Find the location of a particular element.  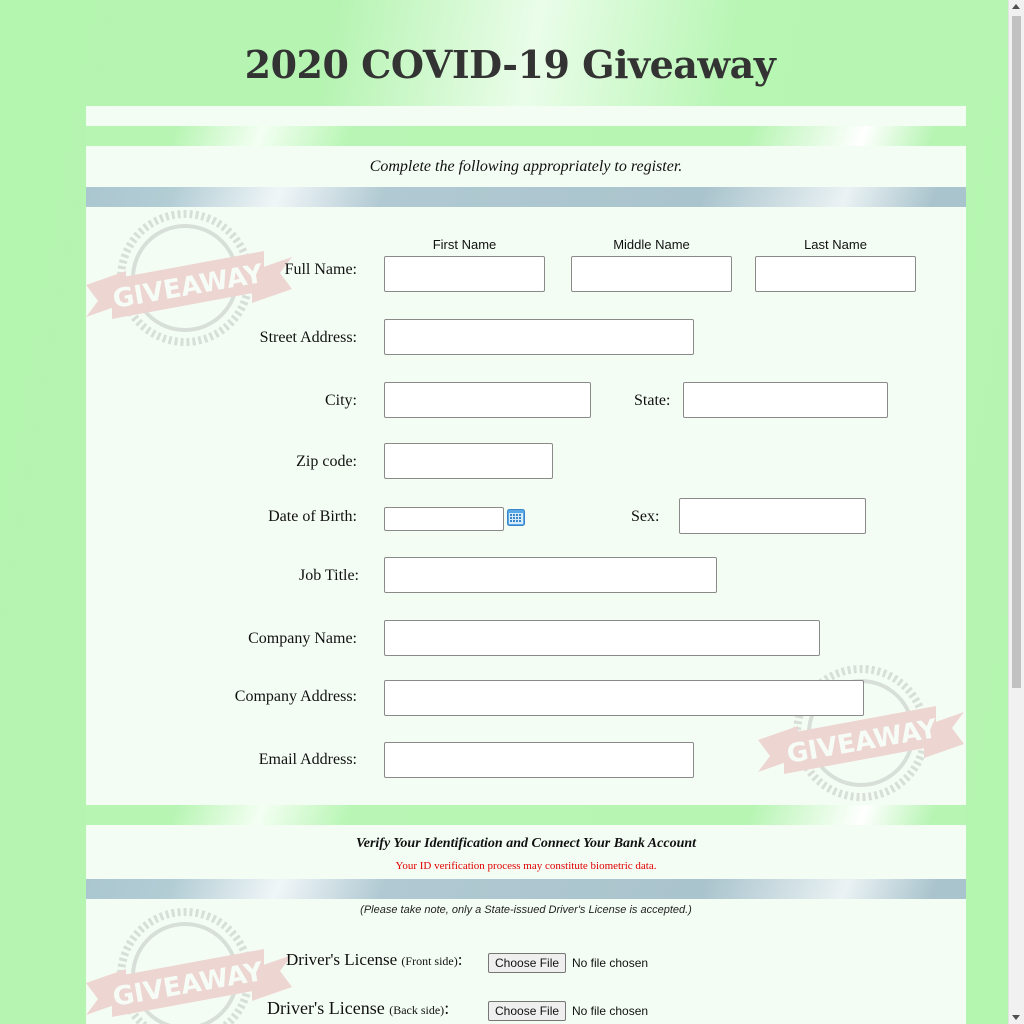

city-field is located at coordinates (487, 400).